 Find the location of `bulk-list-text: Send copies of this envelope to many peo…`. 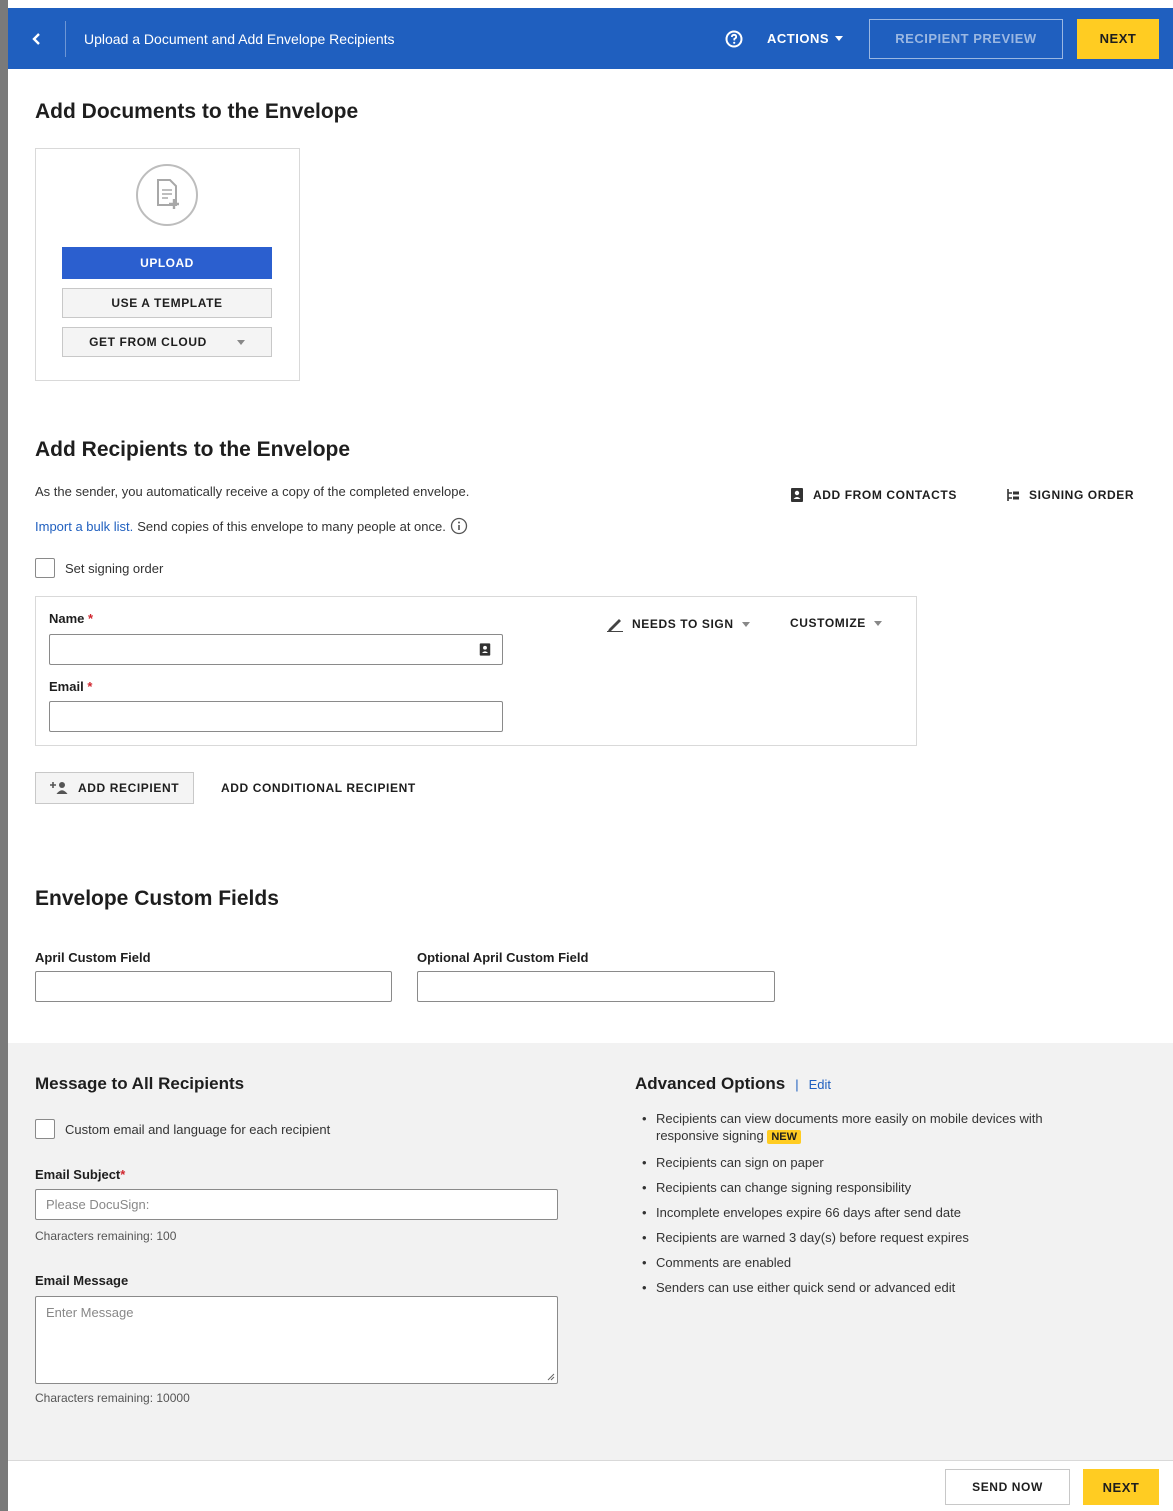

bulk-list-text: Send copies of this envelope to many peo… is located at coordinates (291, 526).